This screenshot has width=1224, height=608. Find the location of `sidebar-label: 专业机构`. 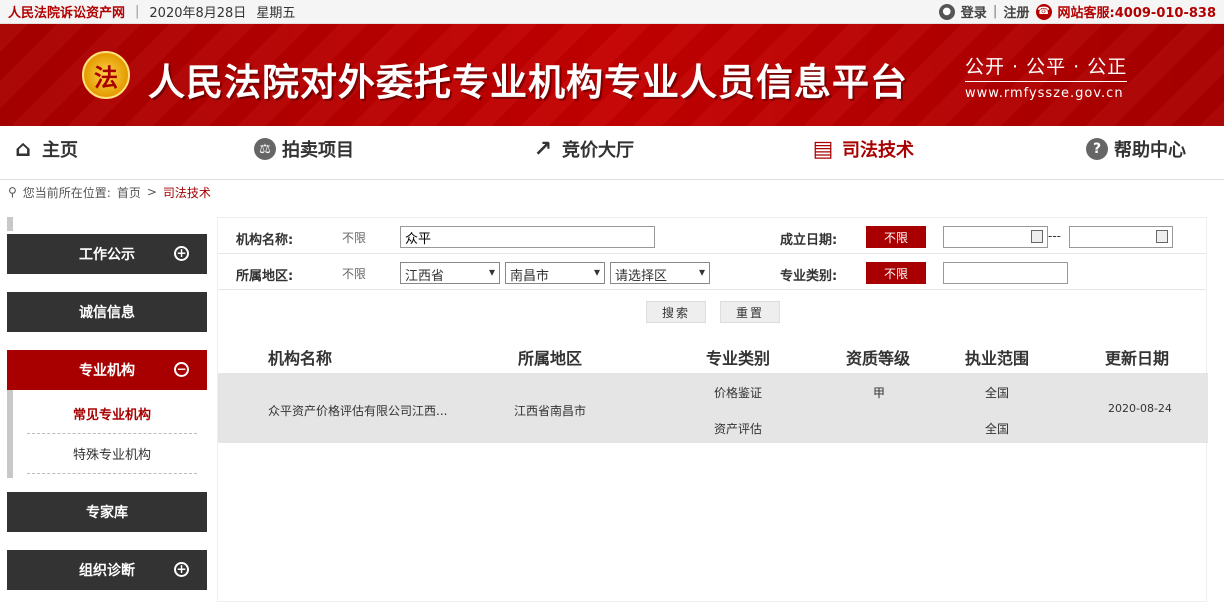

sidebar-label: 专业机构 is located at coordinates (107, 371).